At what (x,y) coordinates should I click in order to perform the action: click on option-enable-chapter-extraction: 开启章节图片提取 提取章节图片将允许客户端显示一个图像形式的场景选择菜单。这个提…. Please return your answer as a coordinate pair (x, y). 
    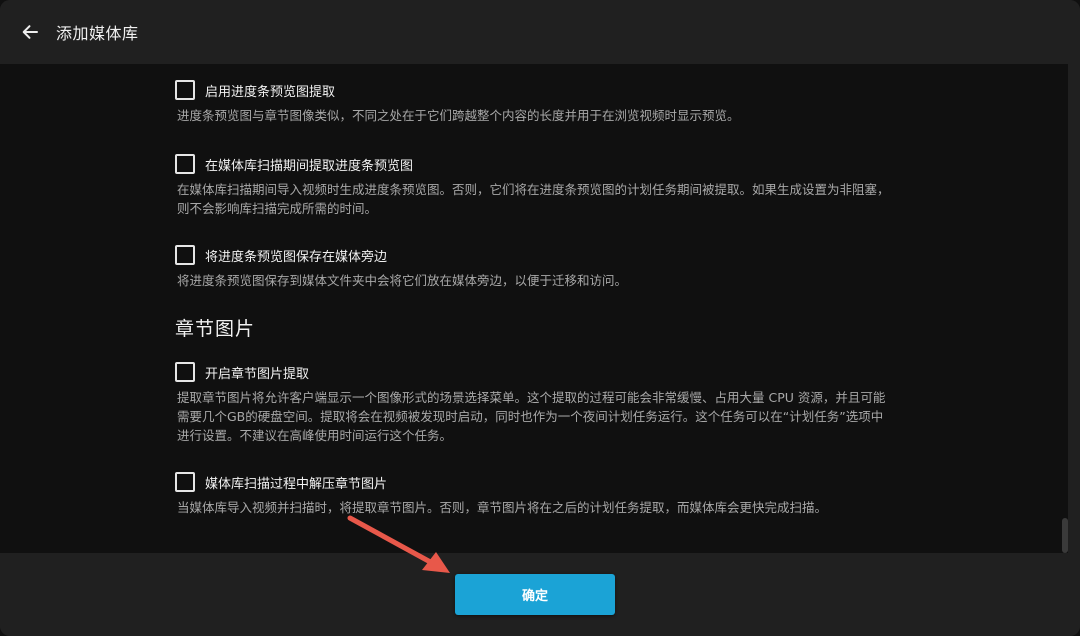
    Looking at the image, I should click on (535, 402).